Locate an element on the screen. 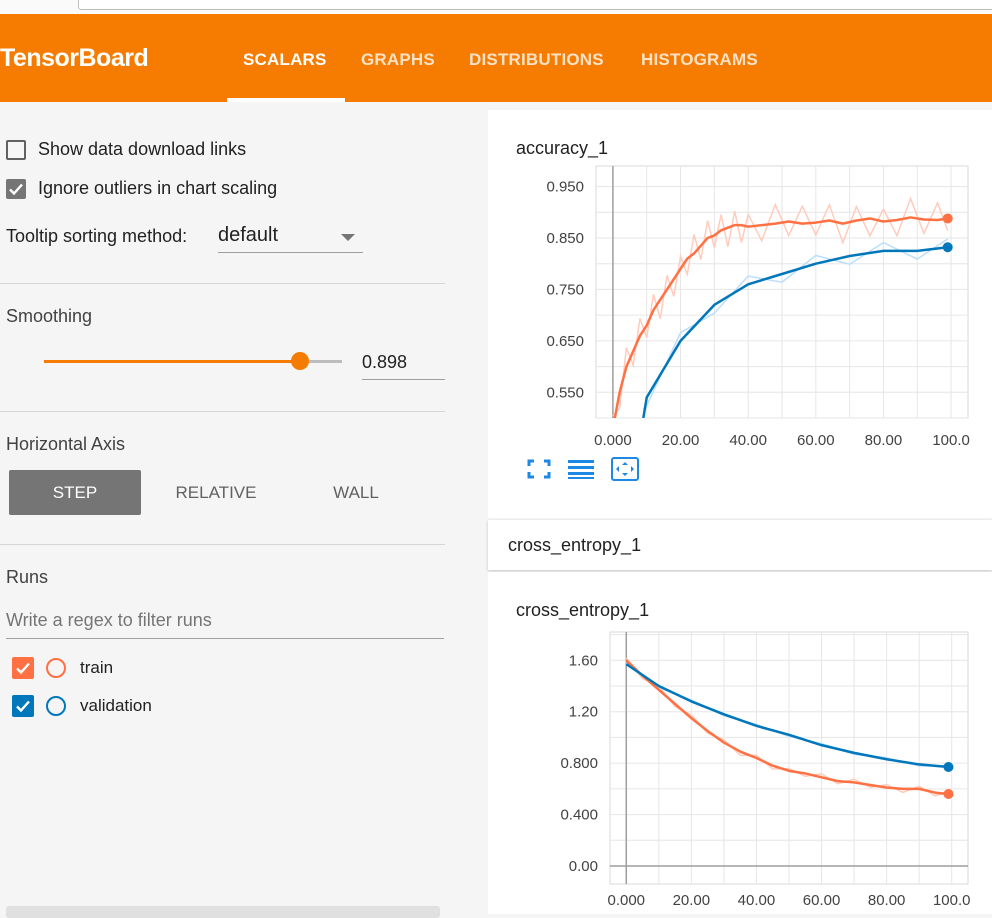 This screenshot has height=918, width=992. y-tick-label: 0.400 is located at coordinates (579, 815).